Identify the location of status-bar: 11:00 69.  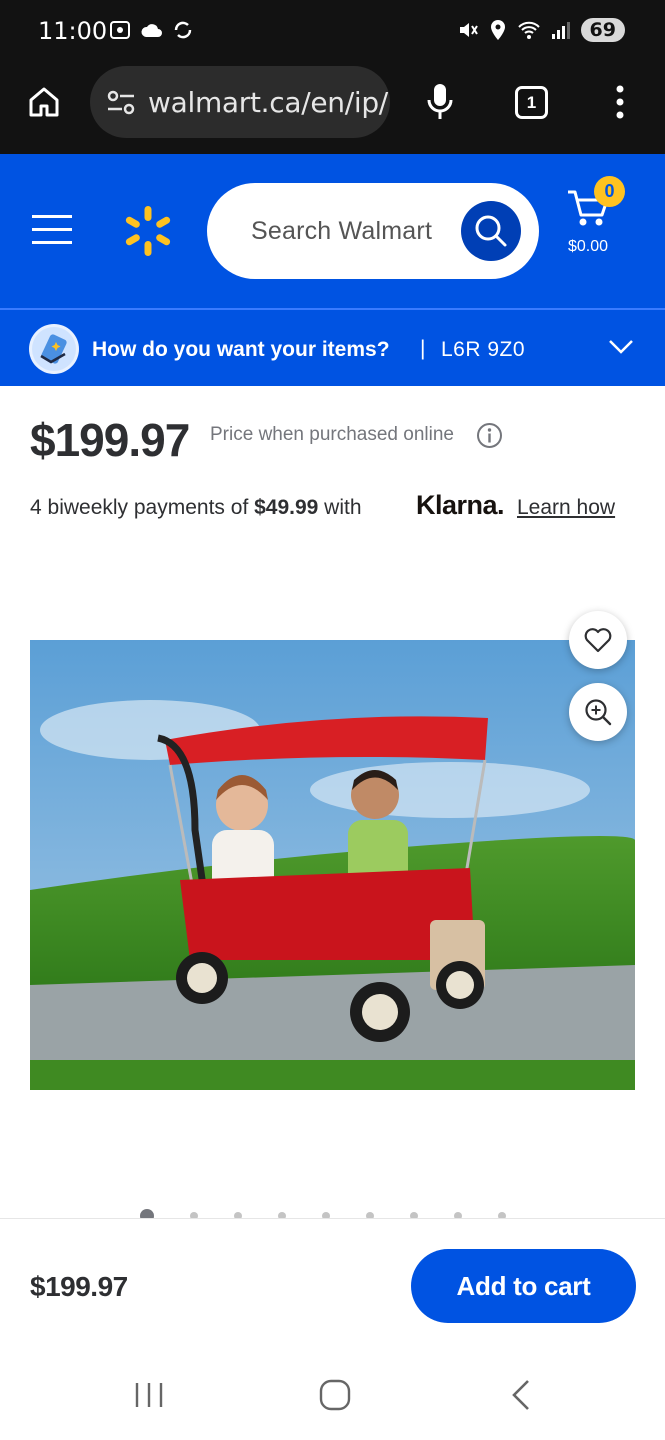
(332, 31).